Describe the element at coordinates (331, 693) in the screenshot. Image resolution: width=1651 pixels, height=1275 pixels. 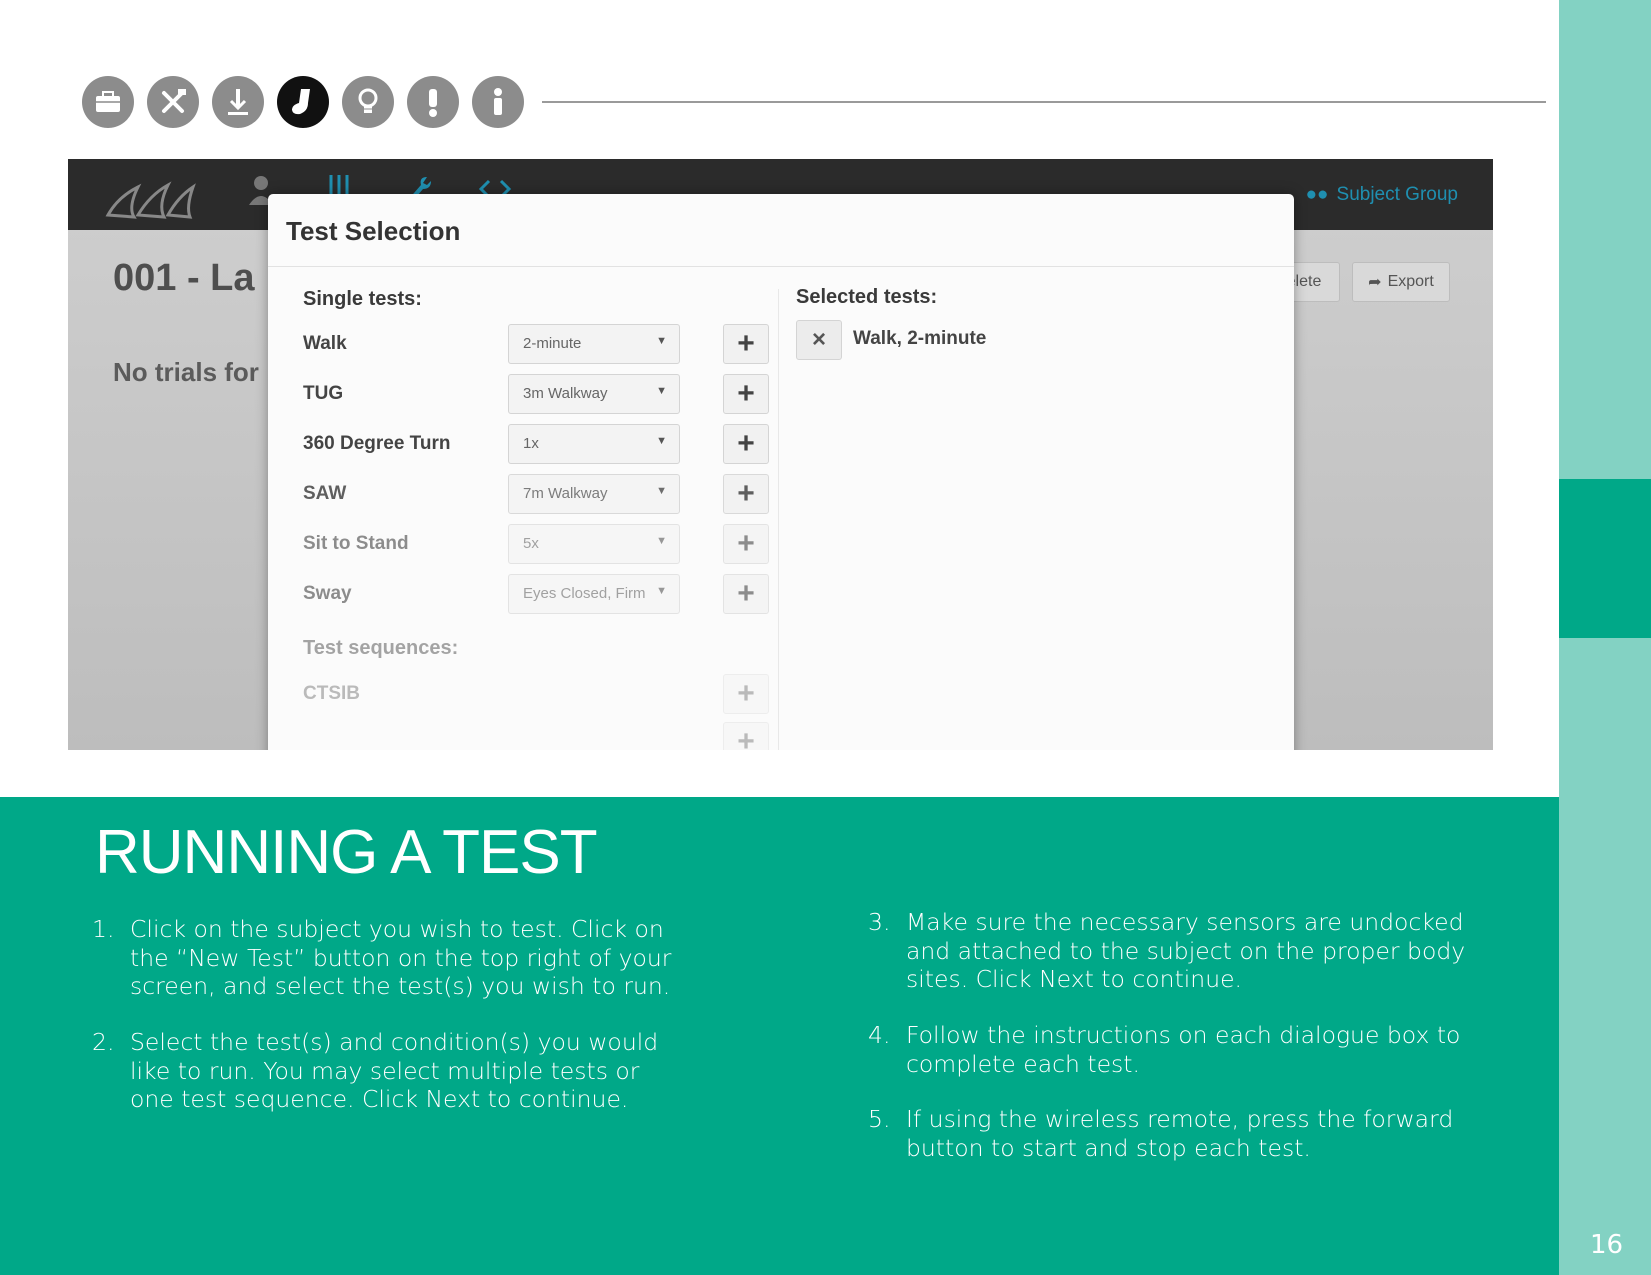
I see `sequence-name: CTSIB` at that location.